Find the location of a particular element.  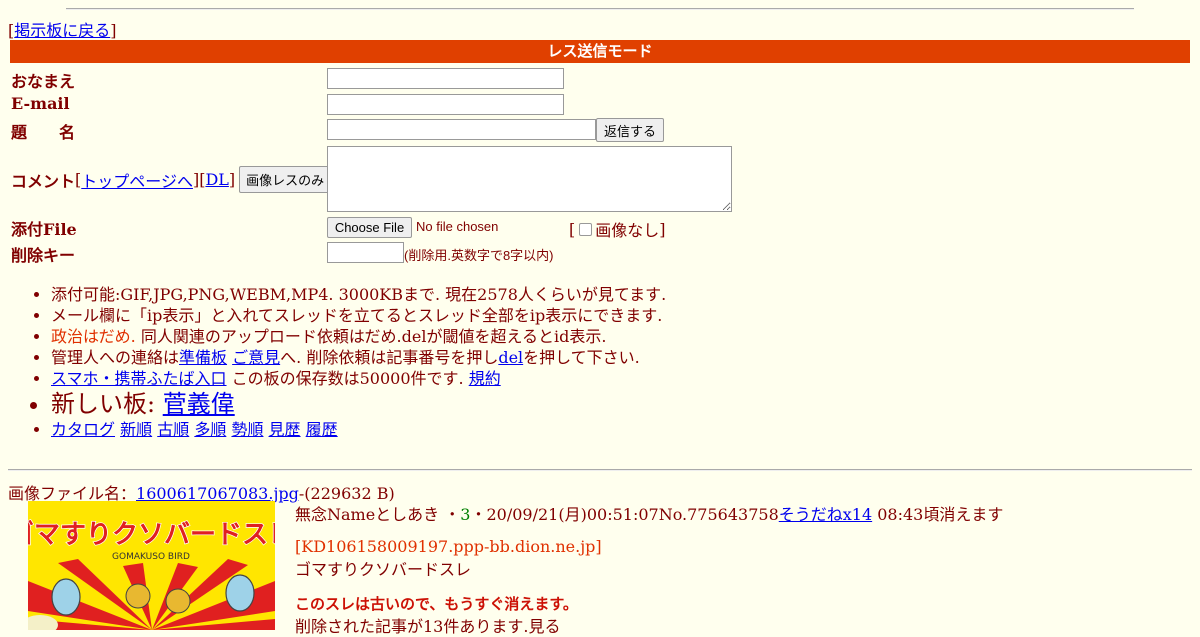

expire-warning: このスレは古いので、もうすぐ消えます。 is located at coordinates (436, 604).